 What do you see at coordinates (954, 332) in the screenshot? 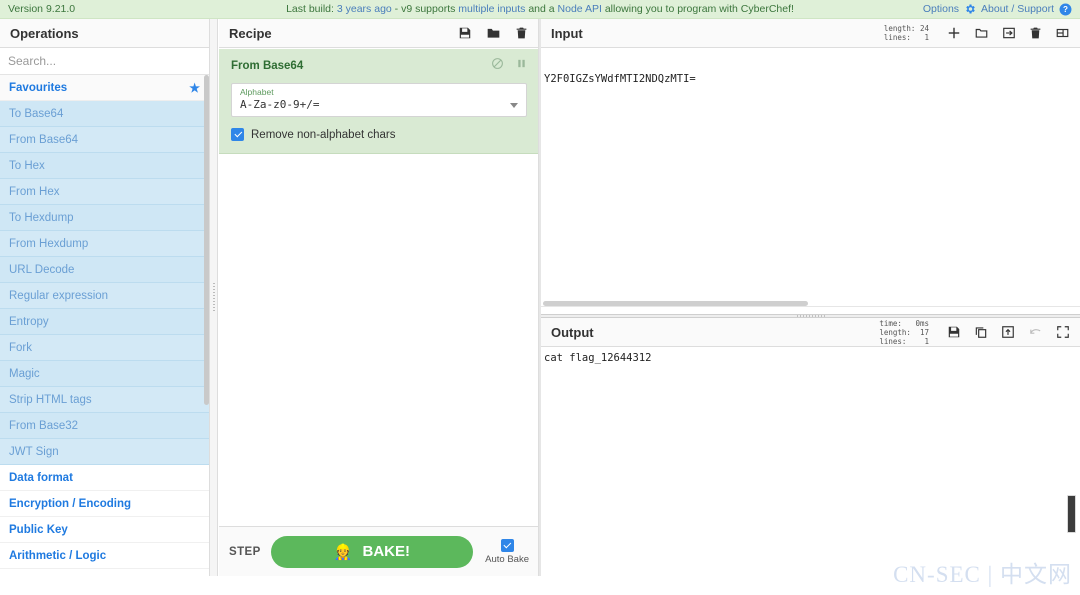
I see `save-output-icon` at bounding box center [954, 332].